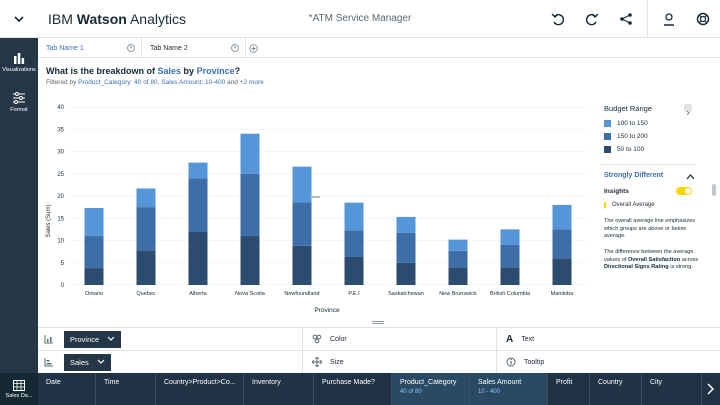 The width and height of the screenshot is (720, 405). What do you see at coordinates (19, 62) in the screenshot?
I see `rail-item-visualizations: Visualizations` at bounding box center [19, 62].